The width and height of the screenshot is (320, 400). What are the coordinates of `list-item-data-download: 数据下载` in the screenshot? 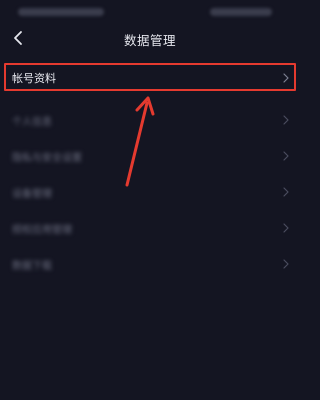 It's located at (150, 264).